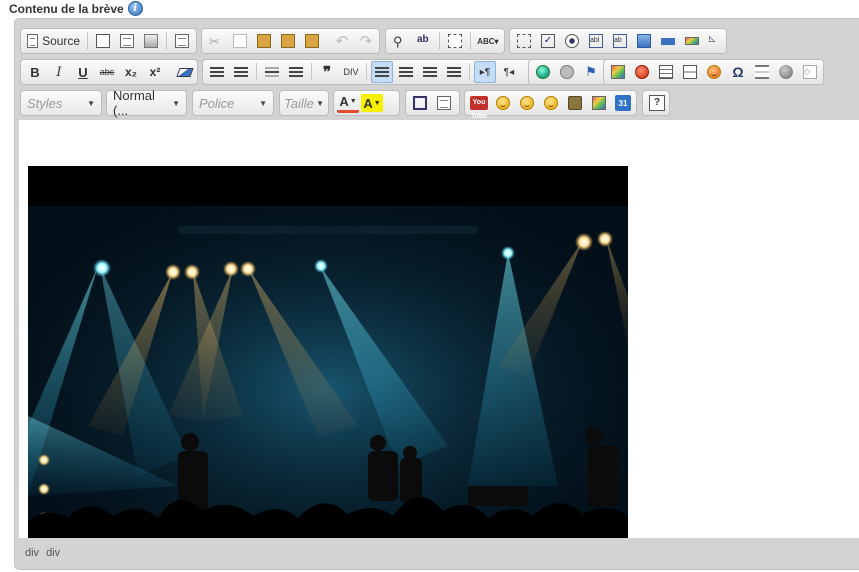 This screenshot has width=859, height=572. Describe the element at coordinates (738, 72) in the screenshot. I see `special-char-button: Ω` at that location.